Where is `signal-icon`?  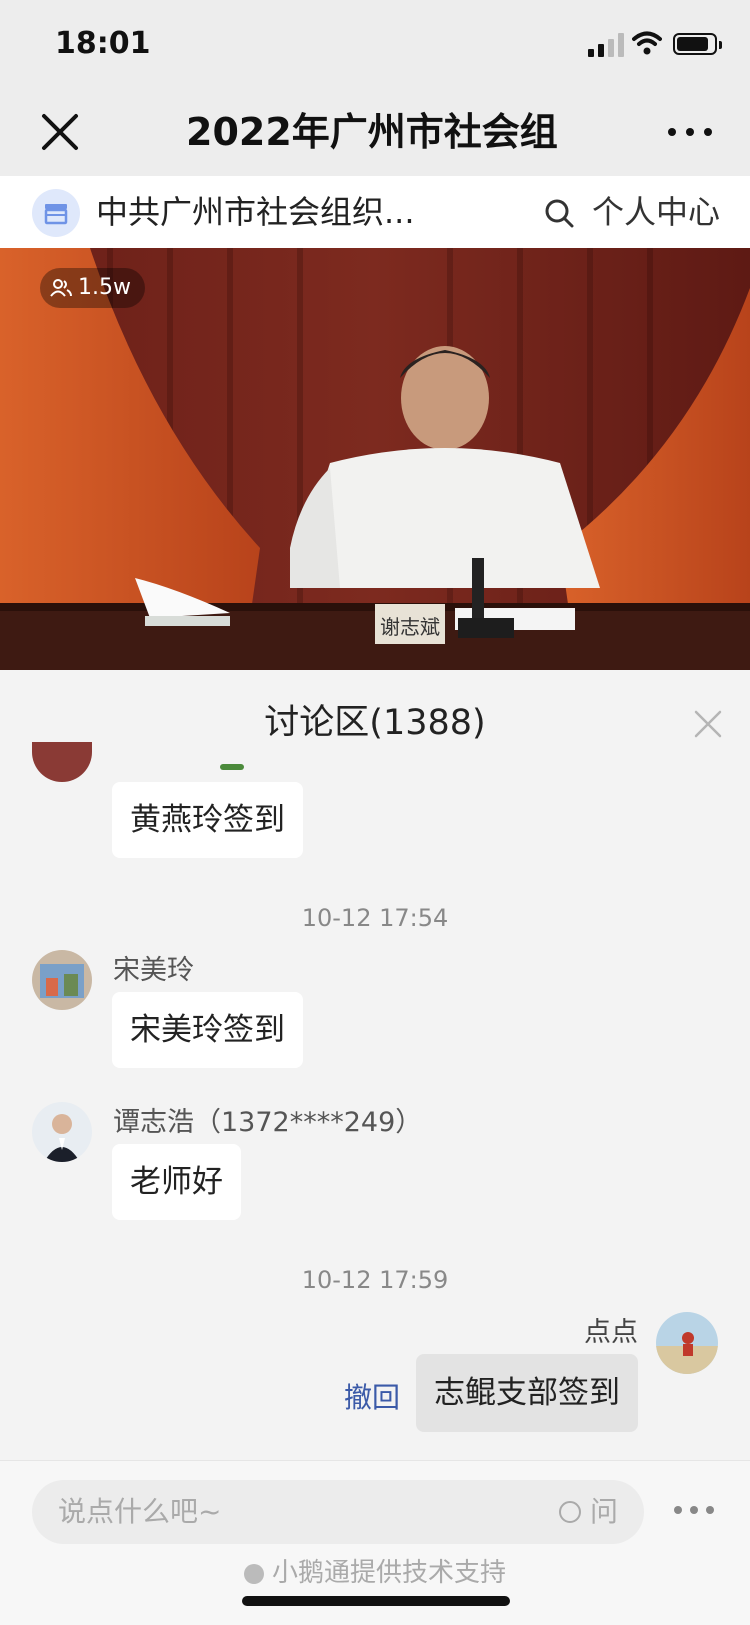
signal-icon is located at coordinates (606, 45).